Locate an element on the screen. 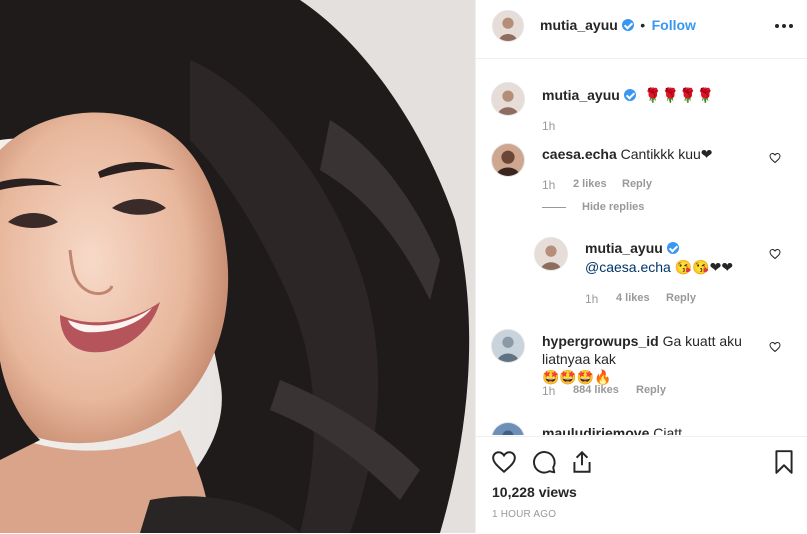  hide-replies-button: Hide replies is located at coordinates (613, 207).